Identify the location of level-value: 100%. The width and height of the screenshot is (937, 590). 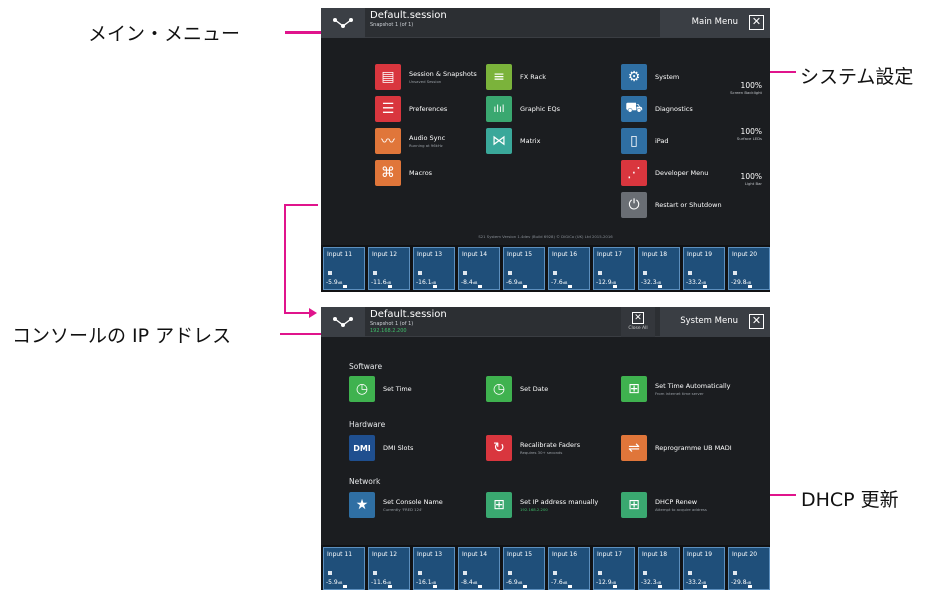
(751, 131).